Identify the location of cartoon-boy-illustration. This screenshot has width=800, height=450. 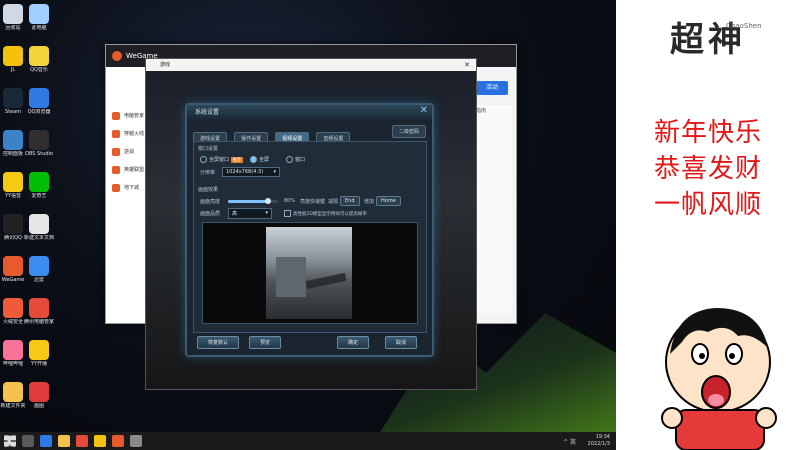
(719, 379).